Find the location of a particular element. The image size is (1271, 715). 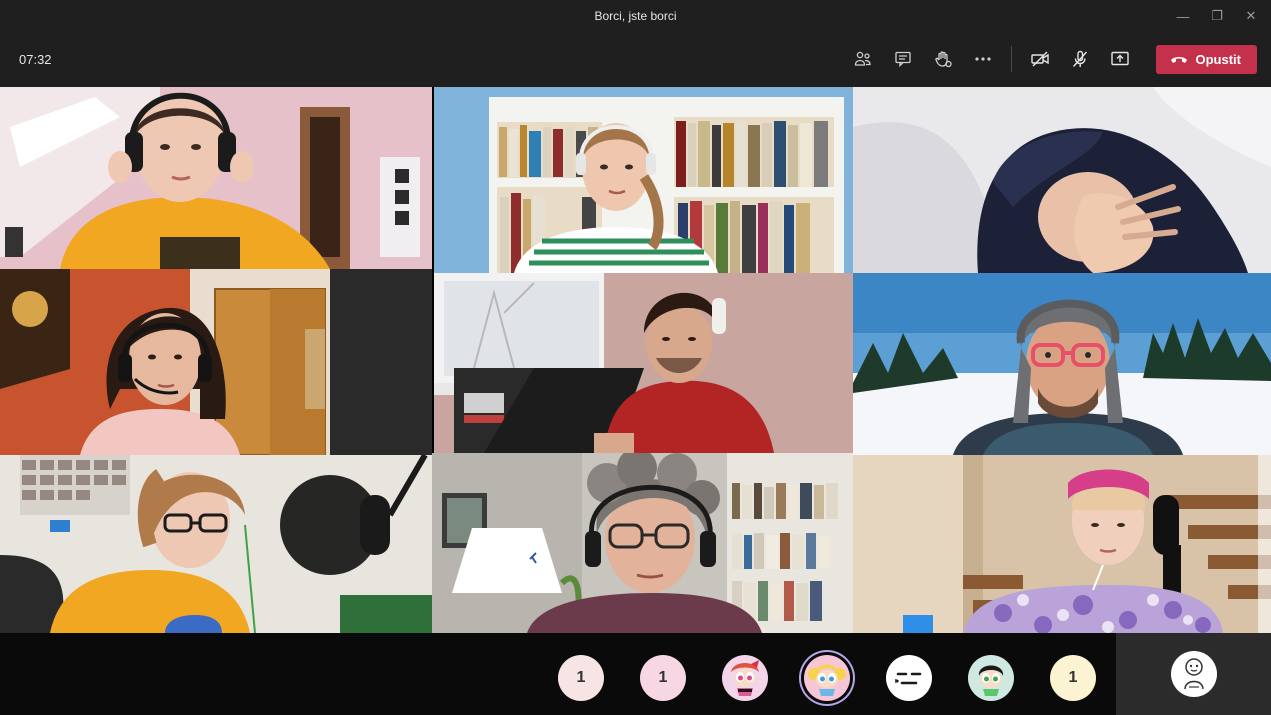

powerpuff-bubbles-icon is located at coordinates (827, 678).